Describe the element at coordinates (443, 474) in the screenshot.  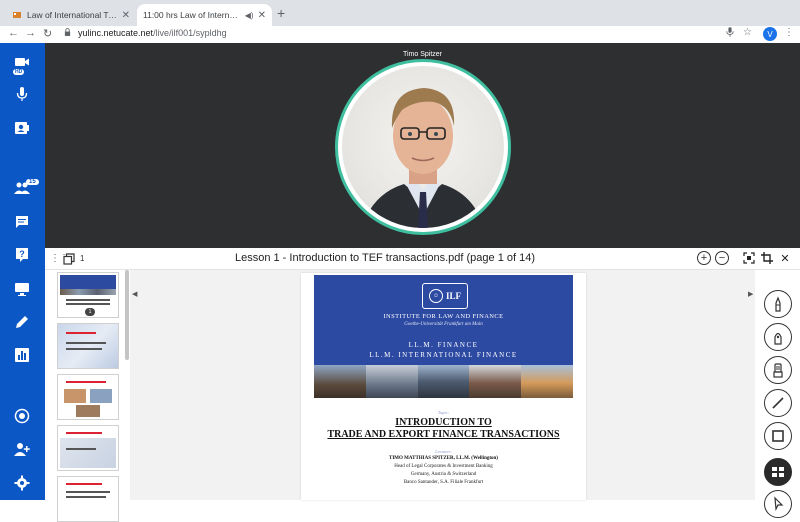
I see `lecturer-region: Germany, Austria & Switzerland` at that location.